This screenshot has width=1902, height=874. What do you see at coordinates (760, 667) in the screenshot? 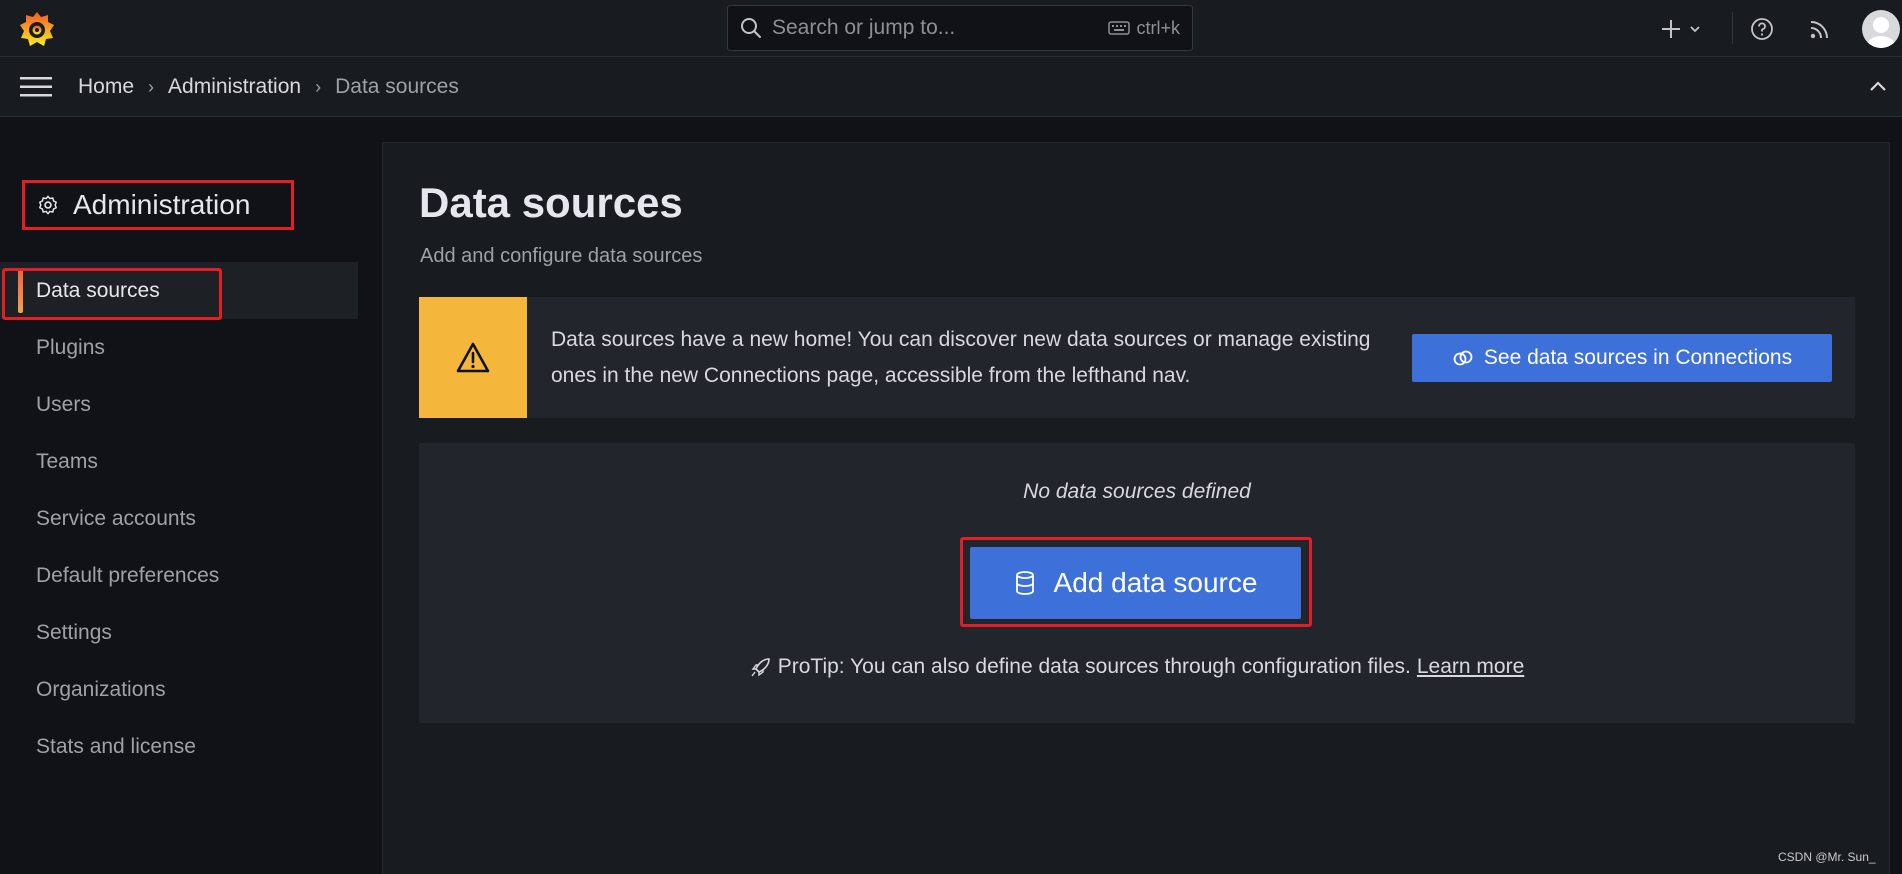
I see `rocket-icon` at bounding box center [760, 667].